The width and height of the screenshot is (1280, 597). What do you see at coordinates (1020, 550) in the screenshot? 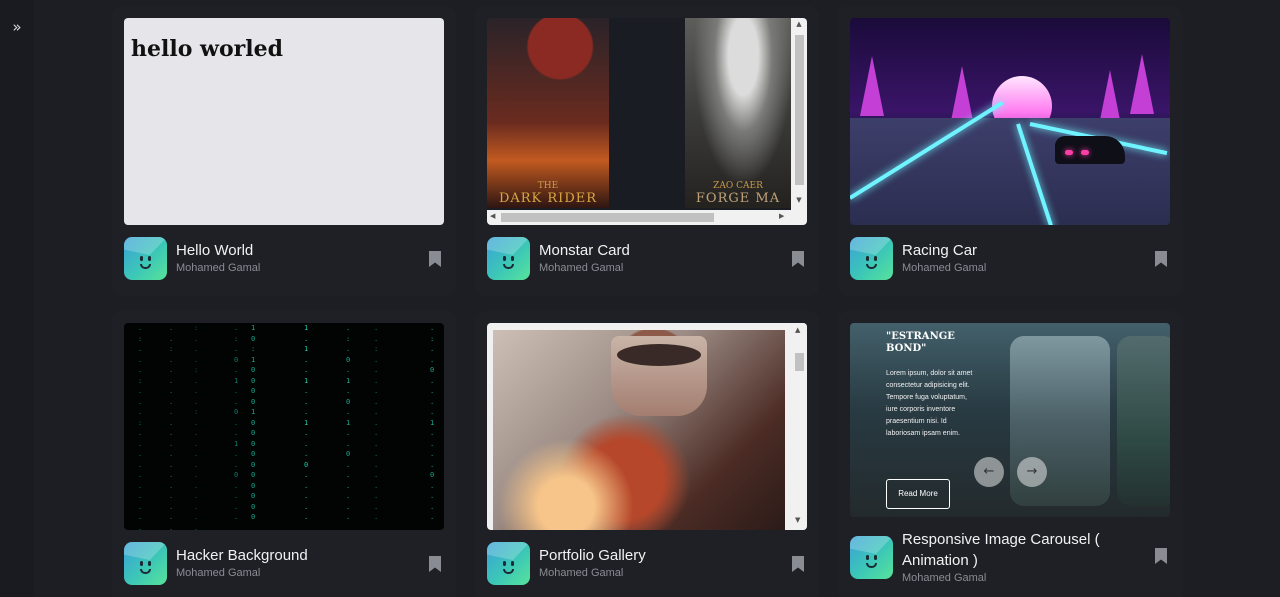
I see `card-title: Responsive Image Carousel ( Animation )` at bounding box center [1020, 550].